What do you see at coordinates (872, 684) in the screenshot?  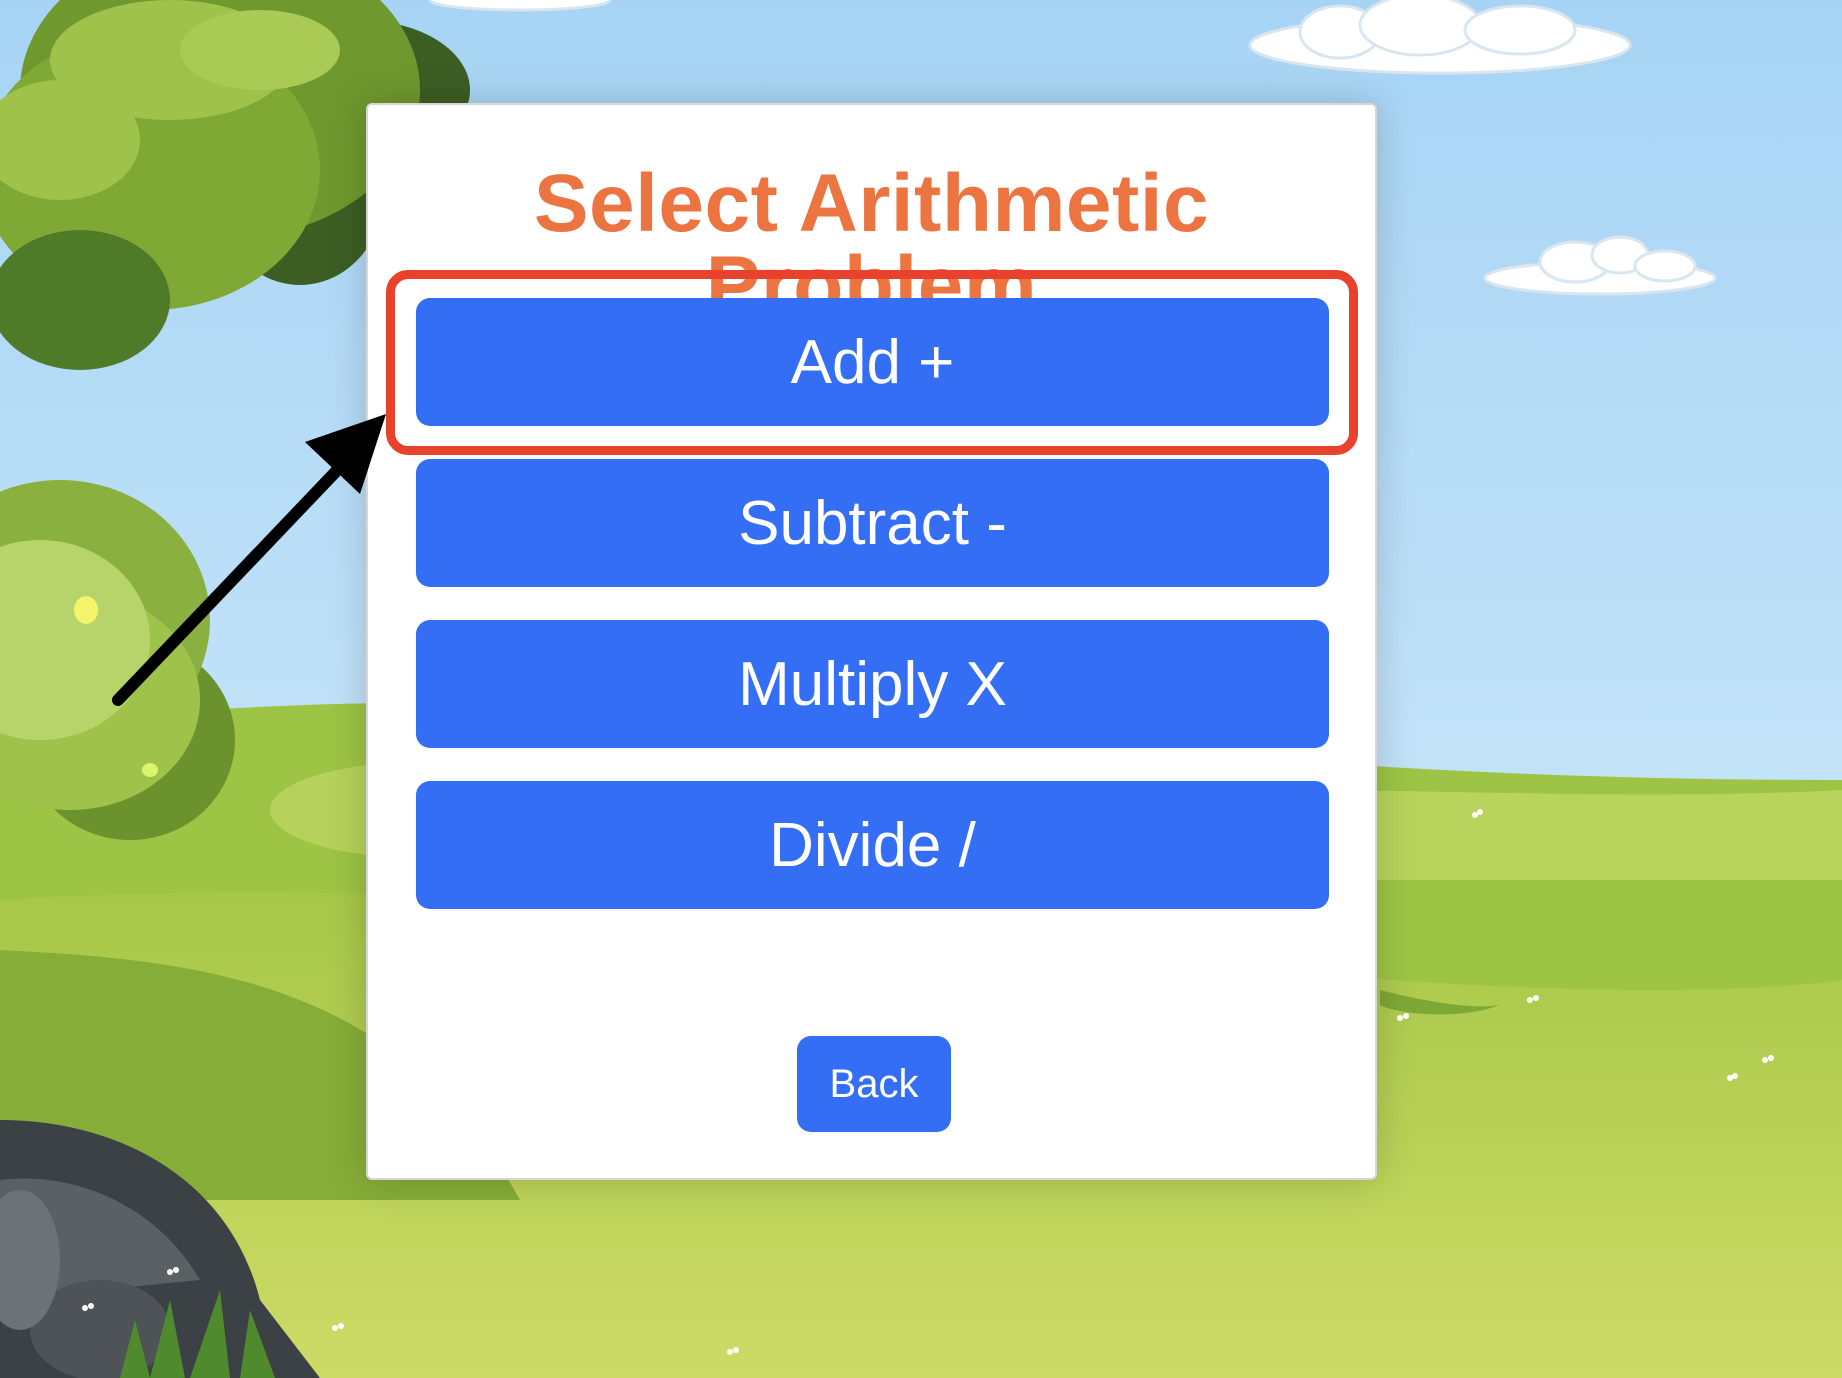 I see `multiply-button: Multiply X` at bounding box center [872, 684].